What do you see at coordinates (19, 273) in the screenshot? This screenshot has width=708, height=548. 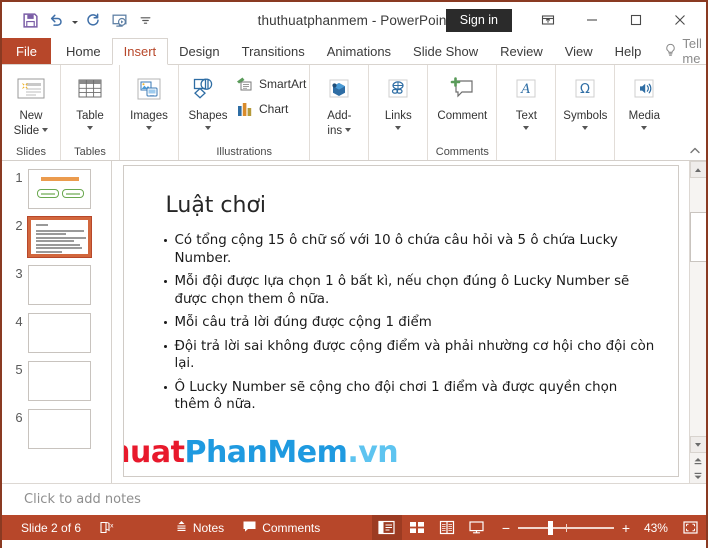 I see `thumbnail-number: 3` at bounding box center [19, 273].